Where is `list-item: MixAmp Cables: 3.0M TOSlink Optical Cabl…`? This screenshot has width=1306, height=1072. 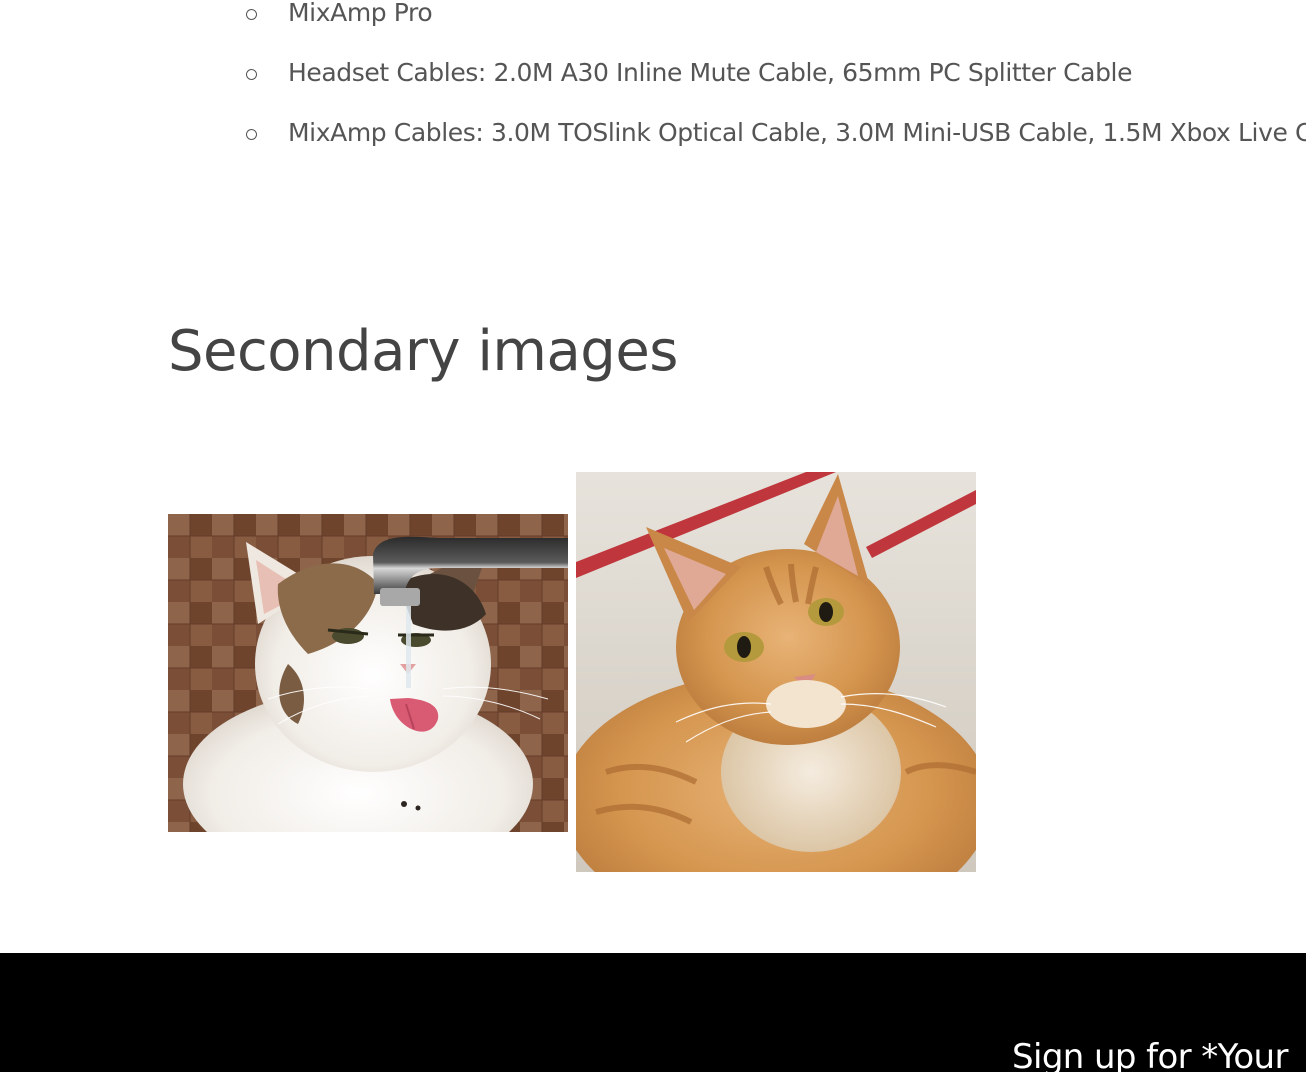
list-item: MixAmp Cables: 3.0M TOSlink Optical Cabl… is located at coordinates (775, 138).